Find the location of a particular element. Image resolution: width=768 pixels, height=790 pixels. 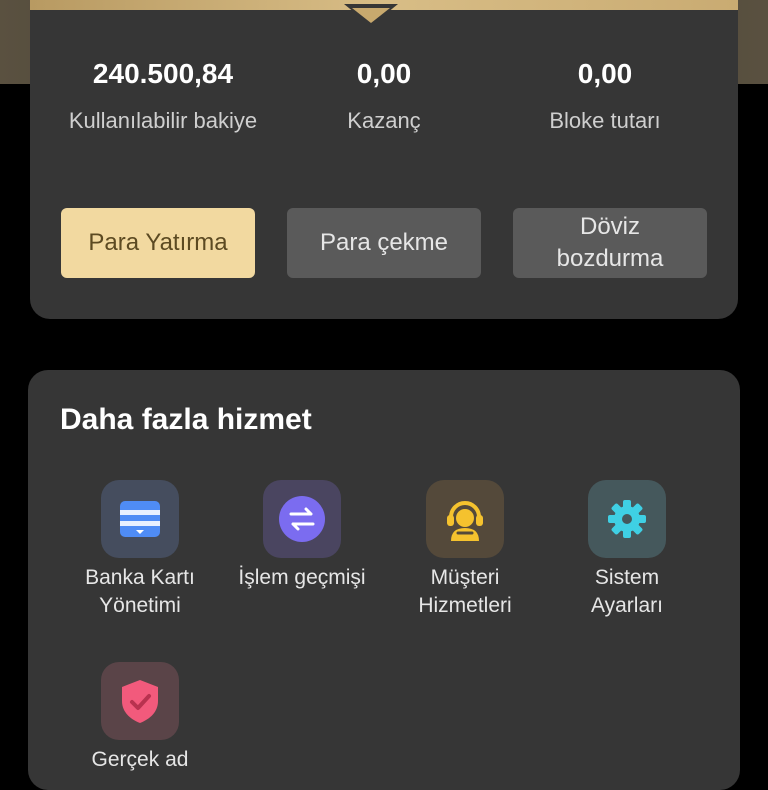

stat-blocked-amount: 0,00 Bloke tutarı is located at coordinates (605, 96).